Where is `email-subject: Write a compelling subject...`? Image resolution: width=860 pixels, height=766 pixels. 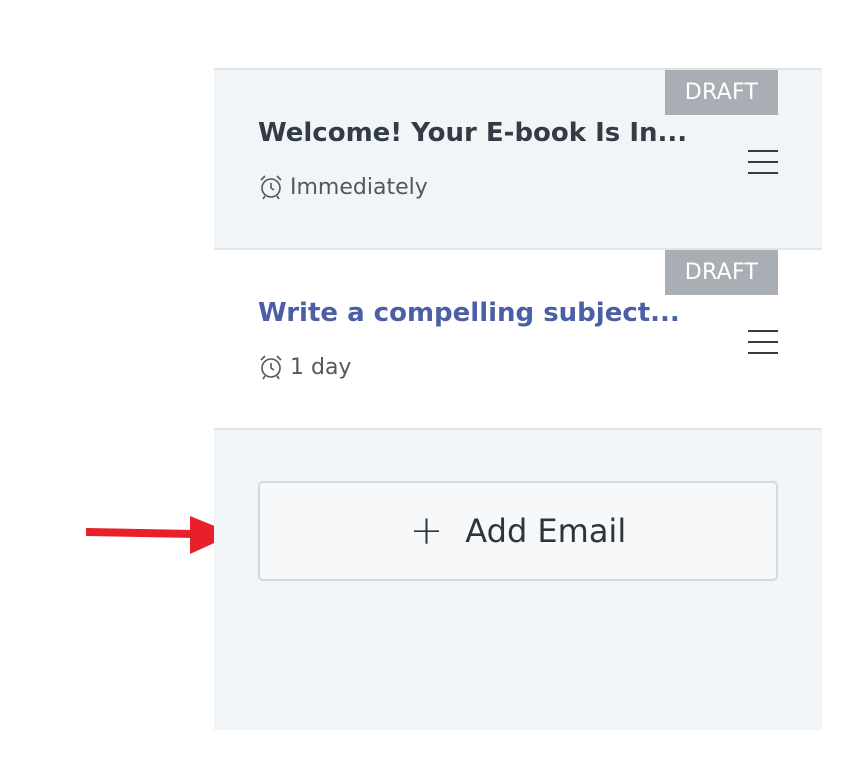
email-subject: Write a compelling subject... is located at coordinates (469, 313).